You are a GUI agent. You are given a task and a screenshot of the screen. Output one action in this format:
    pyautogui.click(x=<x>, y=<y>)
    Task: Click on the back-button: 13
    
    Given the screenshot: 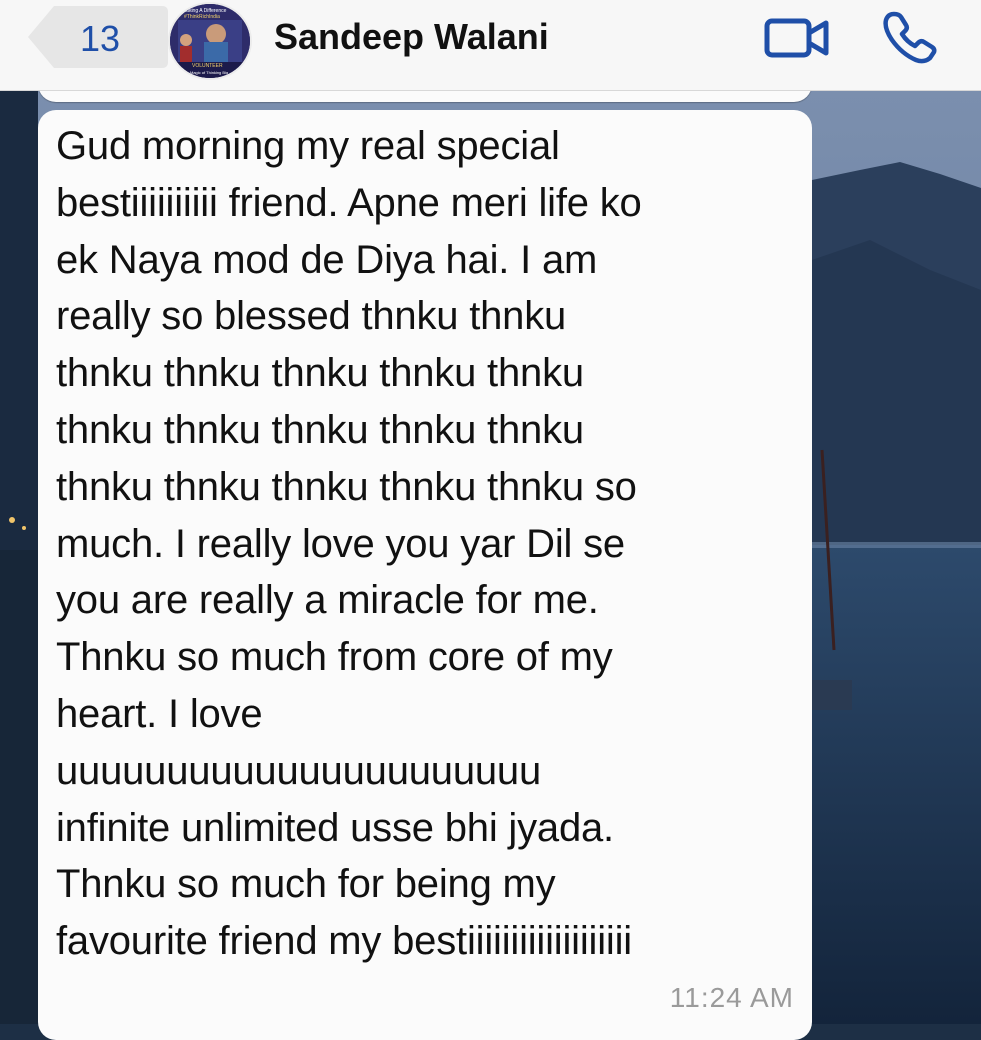 What is the action you would take?
    pyautogui.click(x=98, y=37)
    